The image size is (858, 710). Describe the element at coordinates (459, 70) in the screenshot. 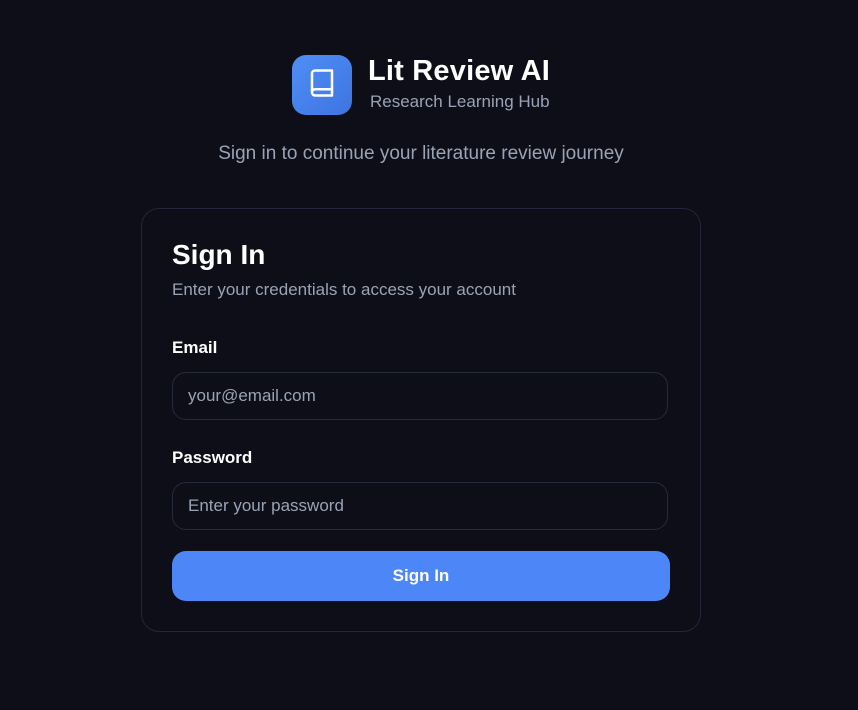

I see `app-title: Lit Review AI` at that location.